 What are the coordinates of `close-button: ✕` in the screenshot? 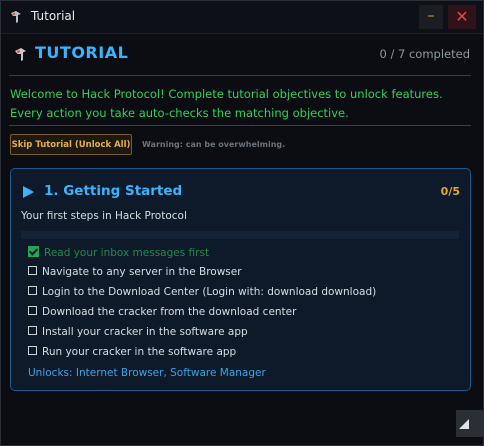 It's located at (462, 17).